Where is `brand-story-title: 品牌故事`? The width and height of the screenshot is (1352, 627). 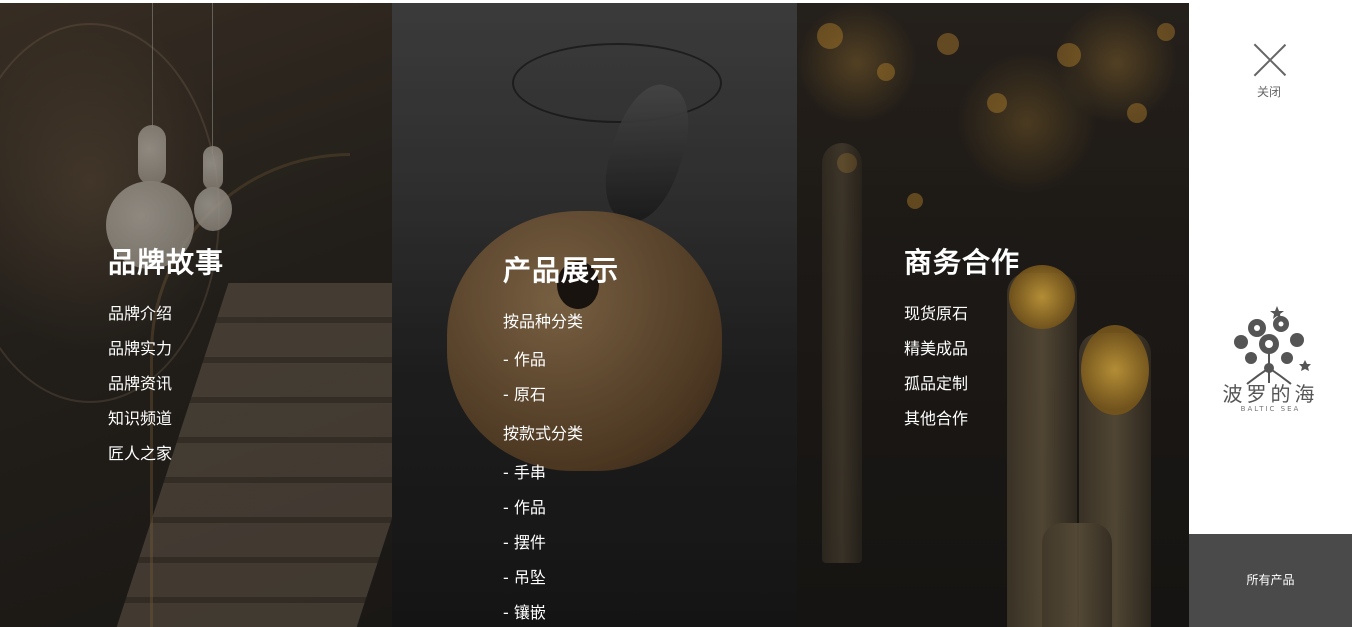 brand-story-title: 品牌故事 is located at coordinates (166, 261).